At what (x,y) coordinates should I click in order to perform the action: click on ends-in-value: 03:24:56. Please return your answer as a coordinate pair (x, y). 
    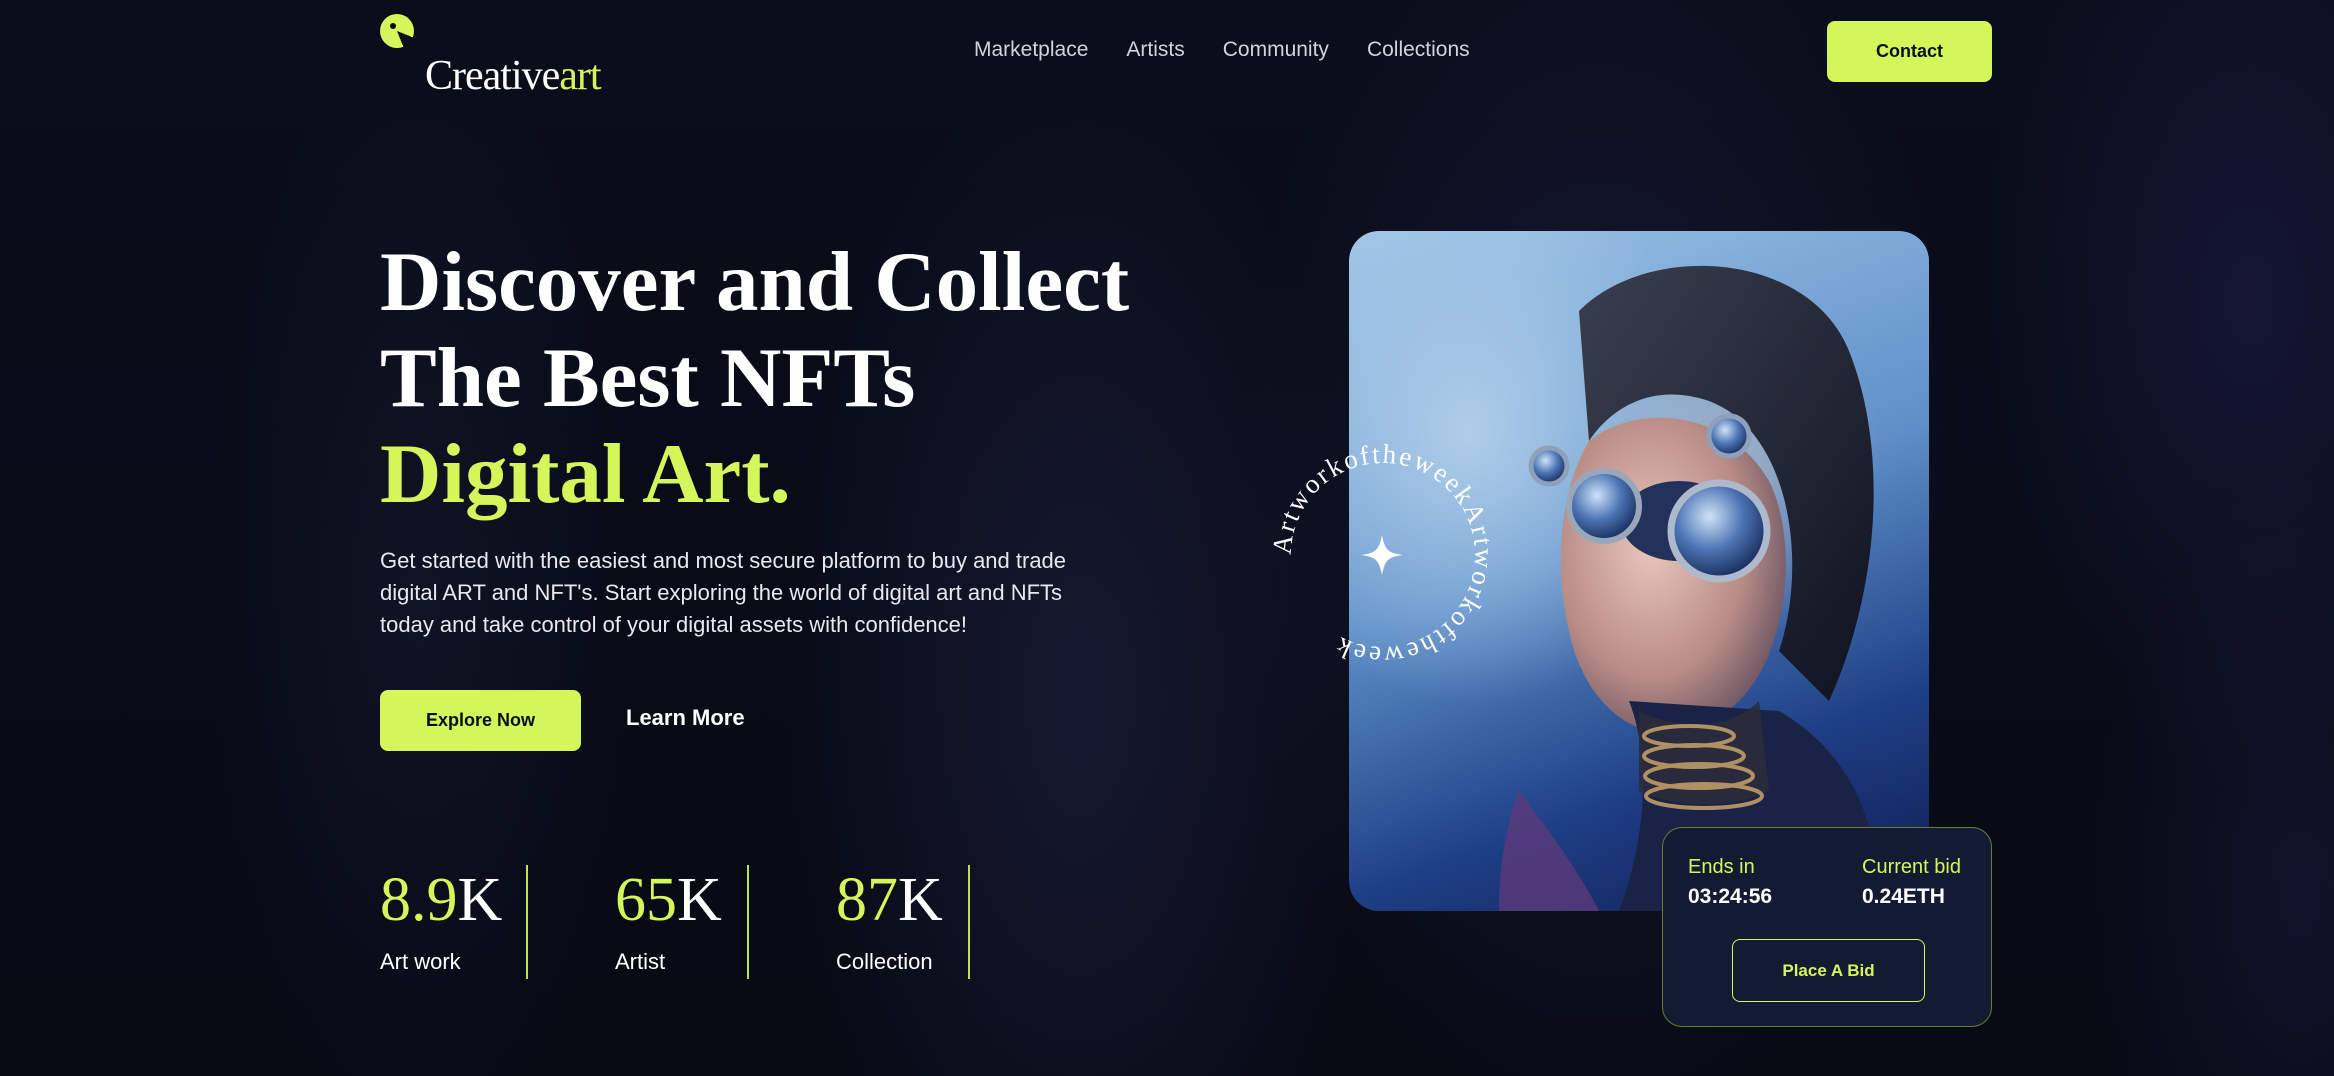
    Looking at the image, I should click on (1730, 896).